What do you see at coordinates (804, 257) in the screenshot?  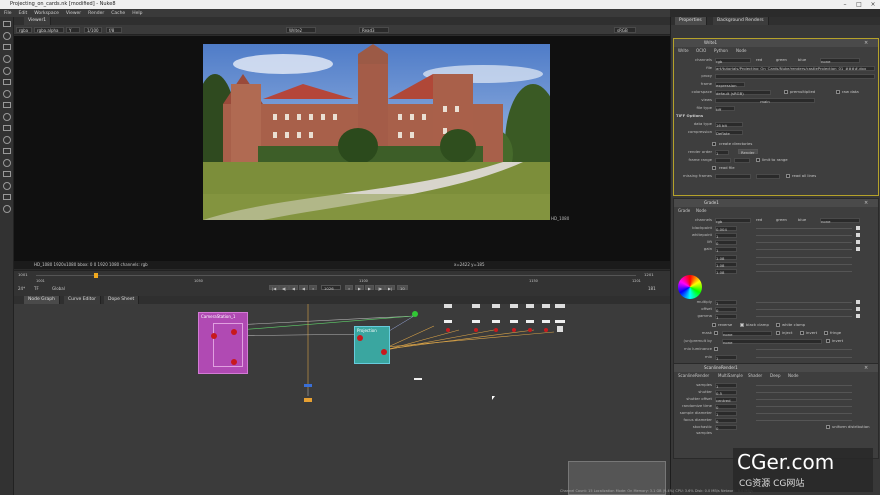 I see `gain-r-slider` at bounding box center [804, 257].